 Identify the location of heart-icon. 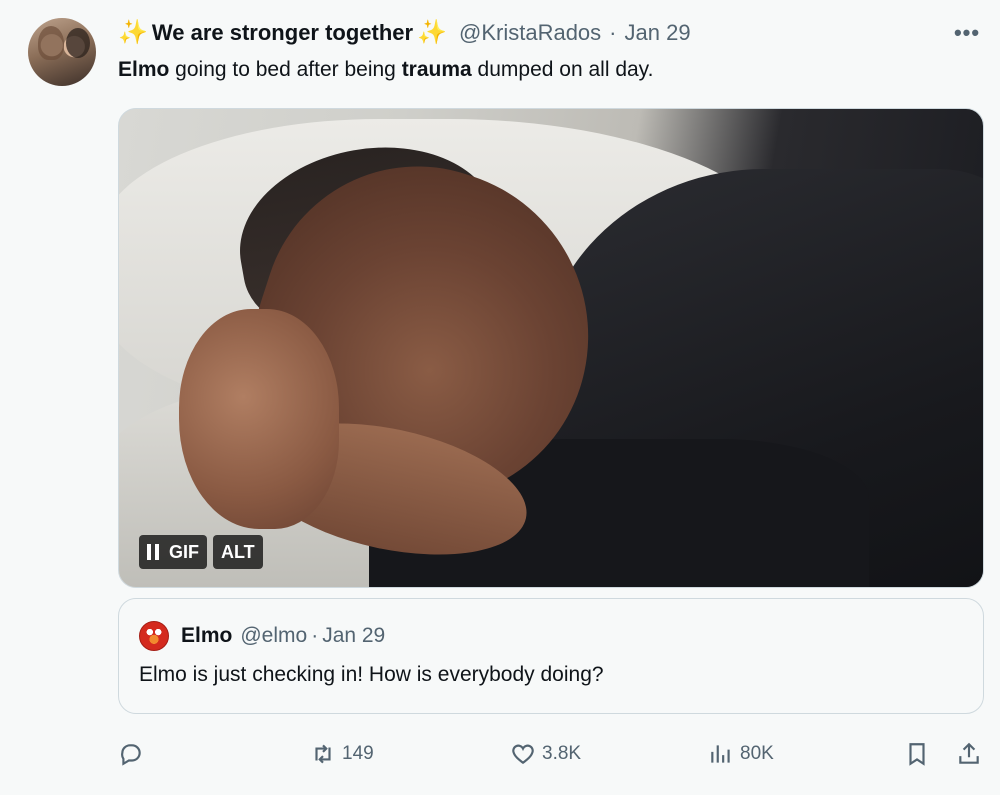
(523, 754).